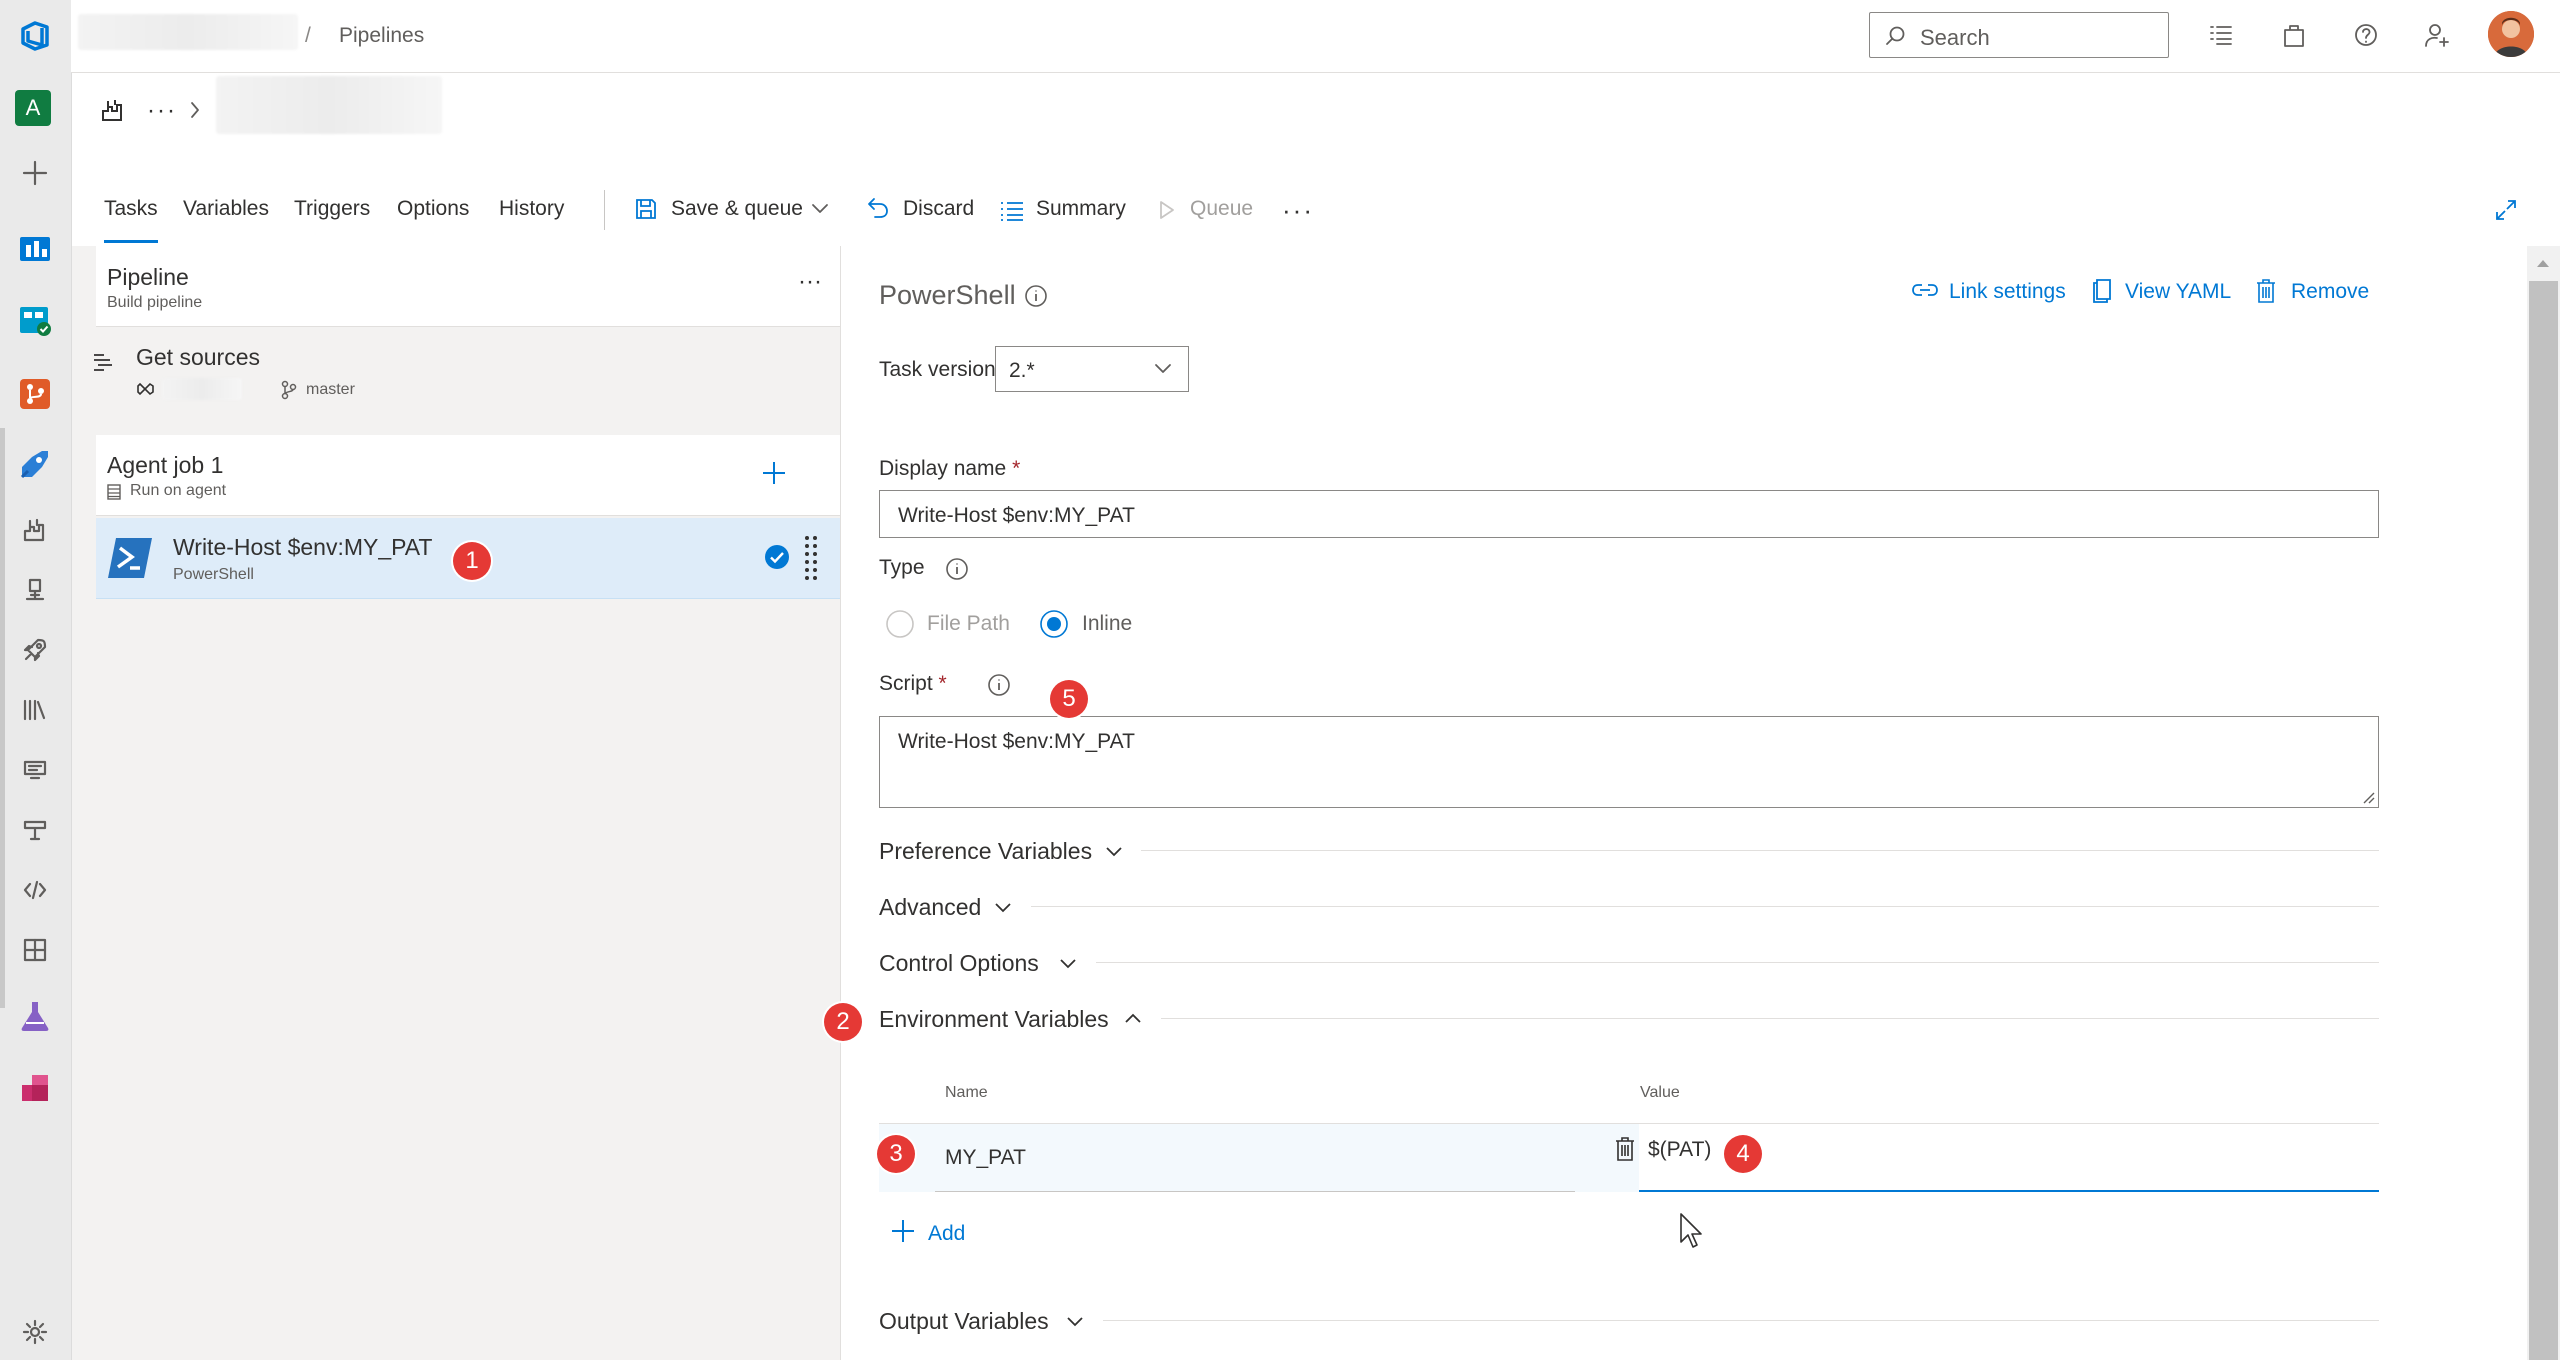 Image resolution: width=2560 pixels, height=1360 pixels. What do you see at coordinates (2366, 35) in the screenshot?
I see `help-icon` at bounding box center [2366, 35].